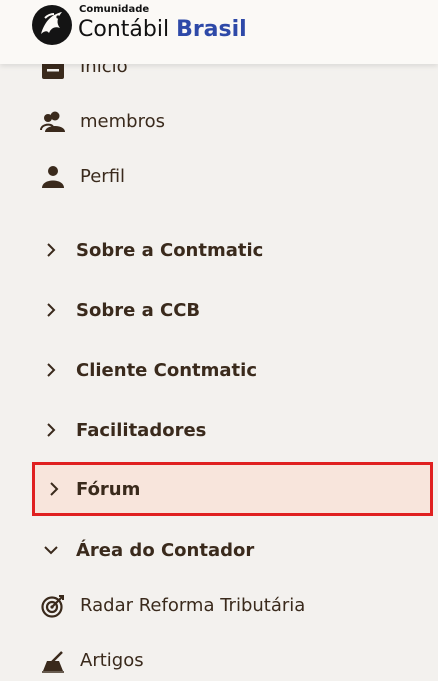  Describe the element at coordinates (138, 310) in the screenshot. I see `section-label: Sobre a CCB` at that location.